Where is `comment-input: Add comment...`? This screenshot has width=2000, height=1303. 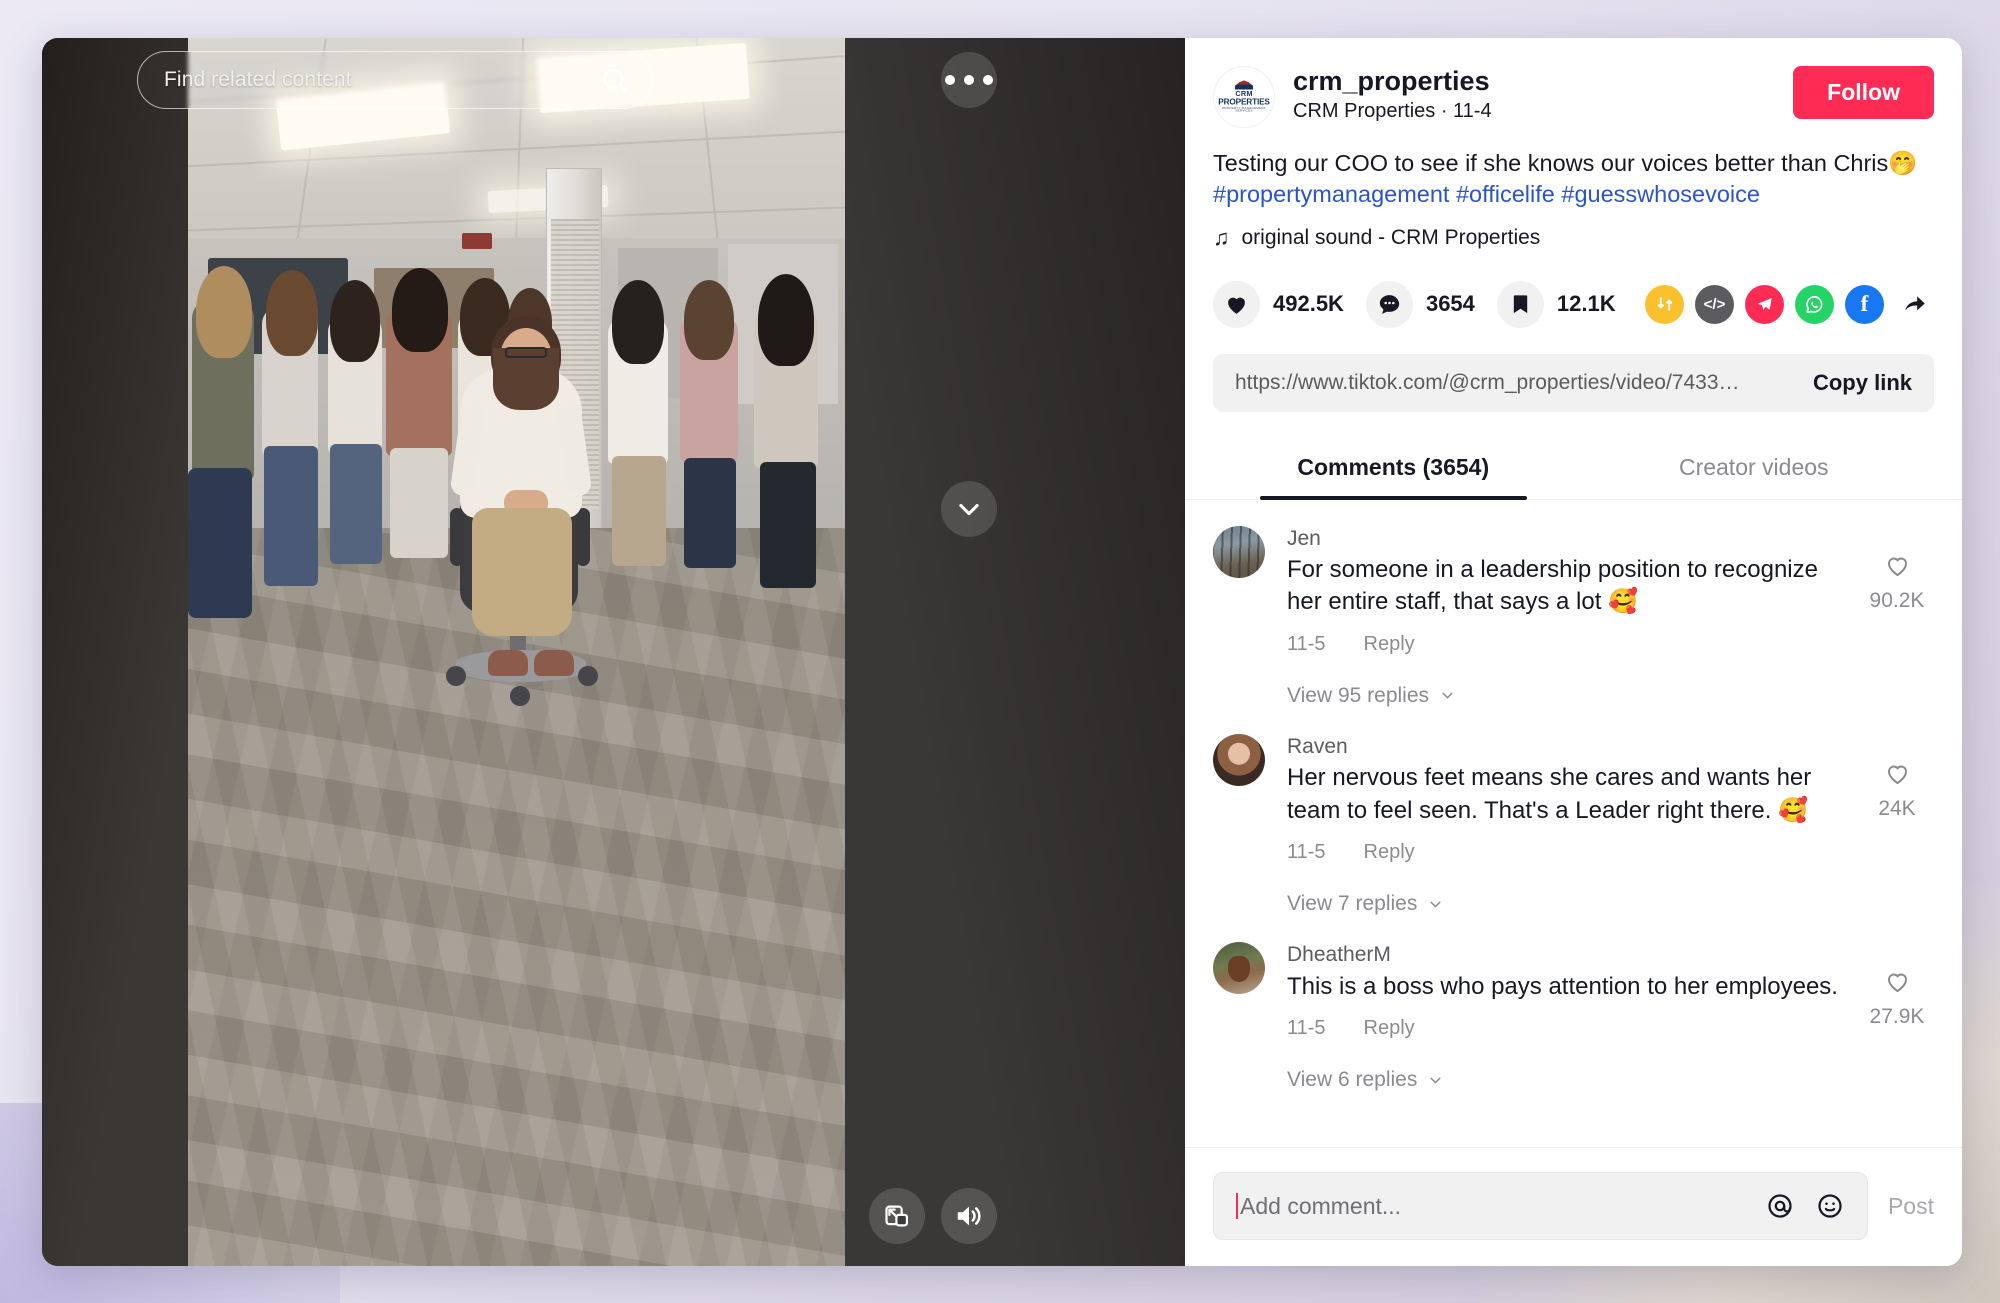 comment-input: Add comment... is located at coordinates (1502, 1206).